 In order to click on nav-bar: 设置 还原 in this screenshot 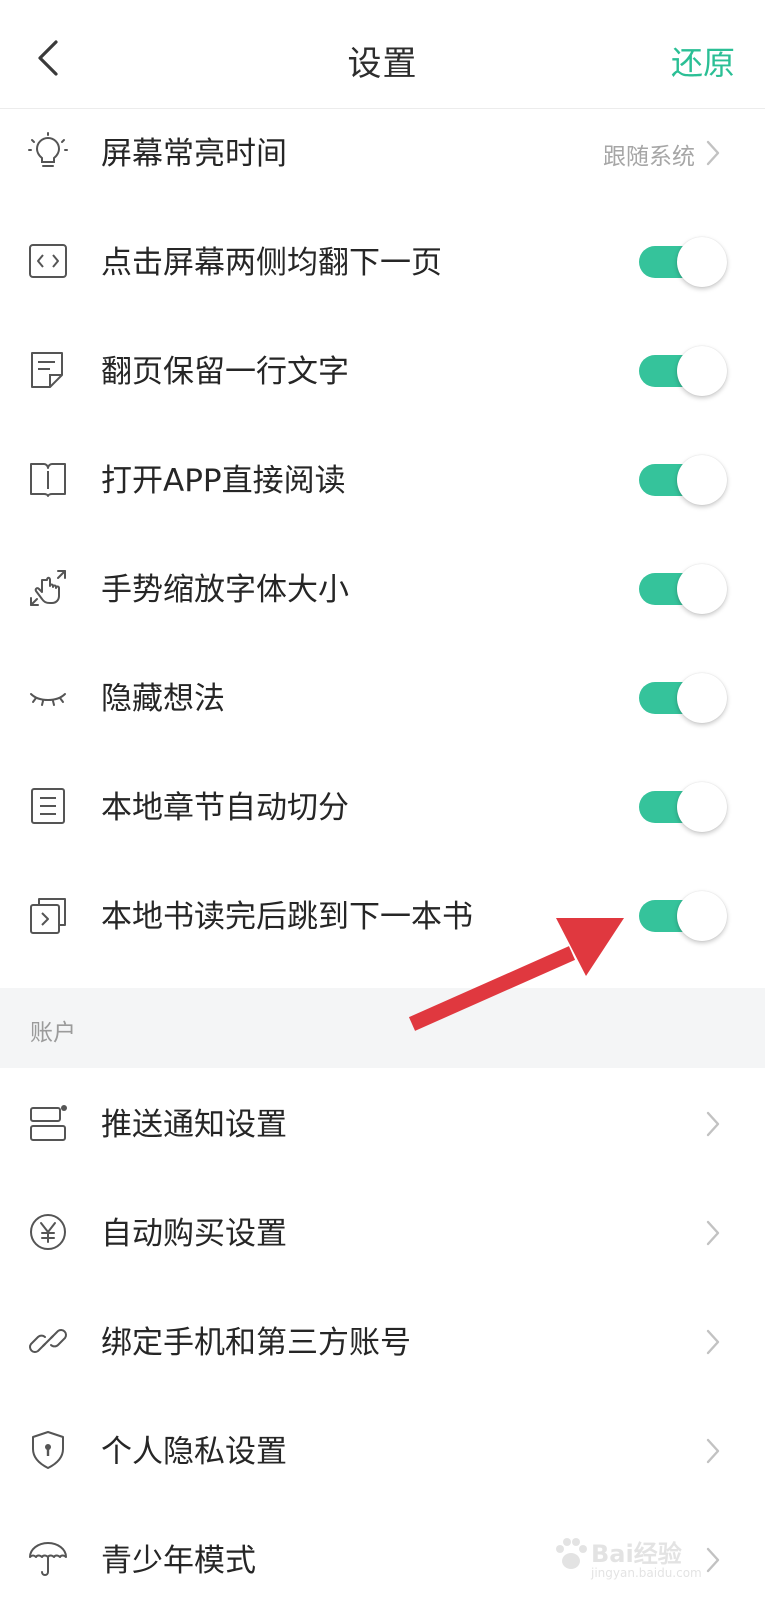, I will do `click(382, 54)`.